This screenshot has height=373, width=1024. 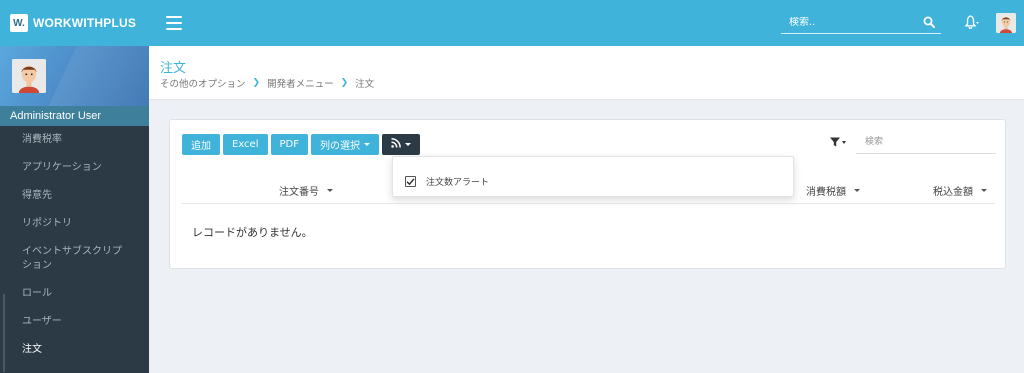 What do you see at coordinates (74, 196) in the screenshot?
I see `sidebar-item-customers: 得意先` at bounding box center [74, 196].